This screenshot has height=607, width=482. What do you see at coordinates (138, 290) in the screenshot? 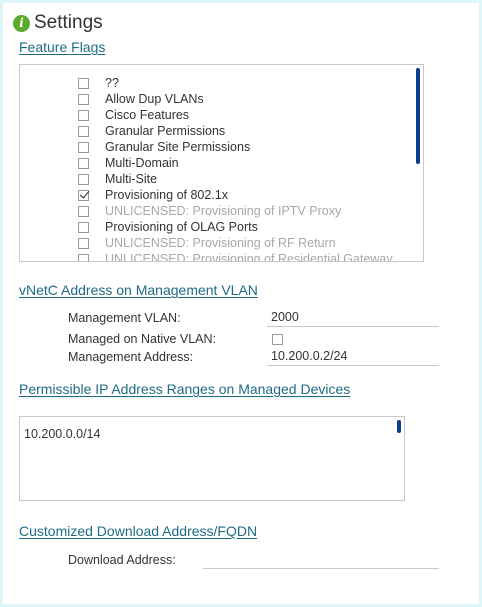
I see `vnetc-heading: vNetC Address on Management VLAN` at bounding box center [138, 290].